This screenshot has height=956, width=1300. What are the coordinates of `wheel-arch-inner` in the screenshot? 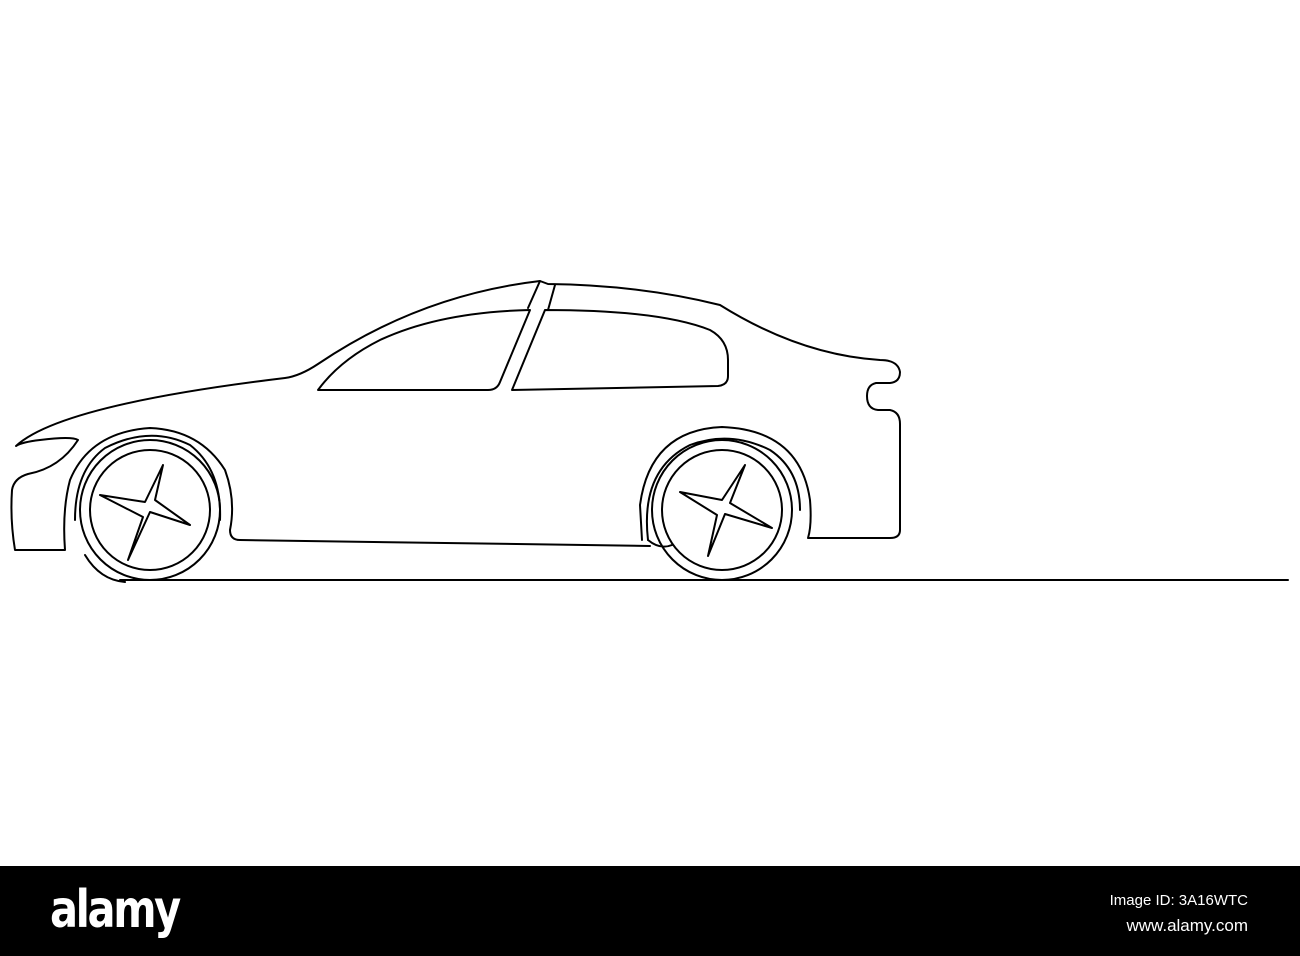 It's located at (437, 487).